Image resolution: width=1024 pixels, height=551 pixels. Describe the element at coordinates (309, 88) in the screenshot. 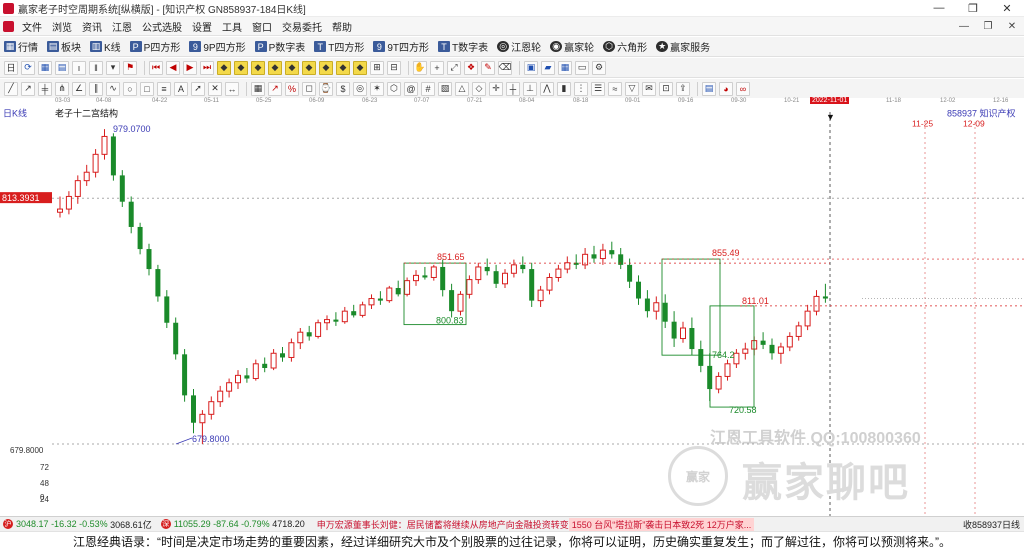

I see `square-tool-icon: ◻` at that location.